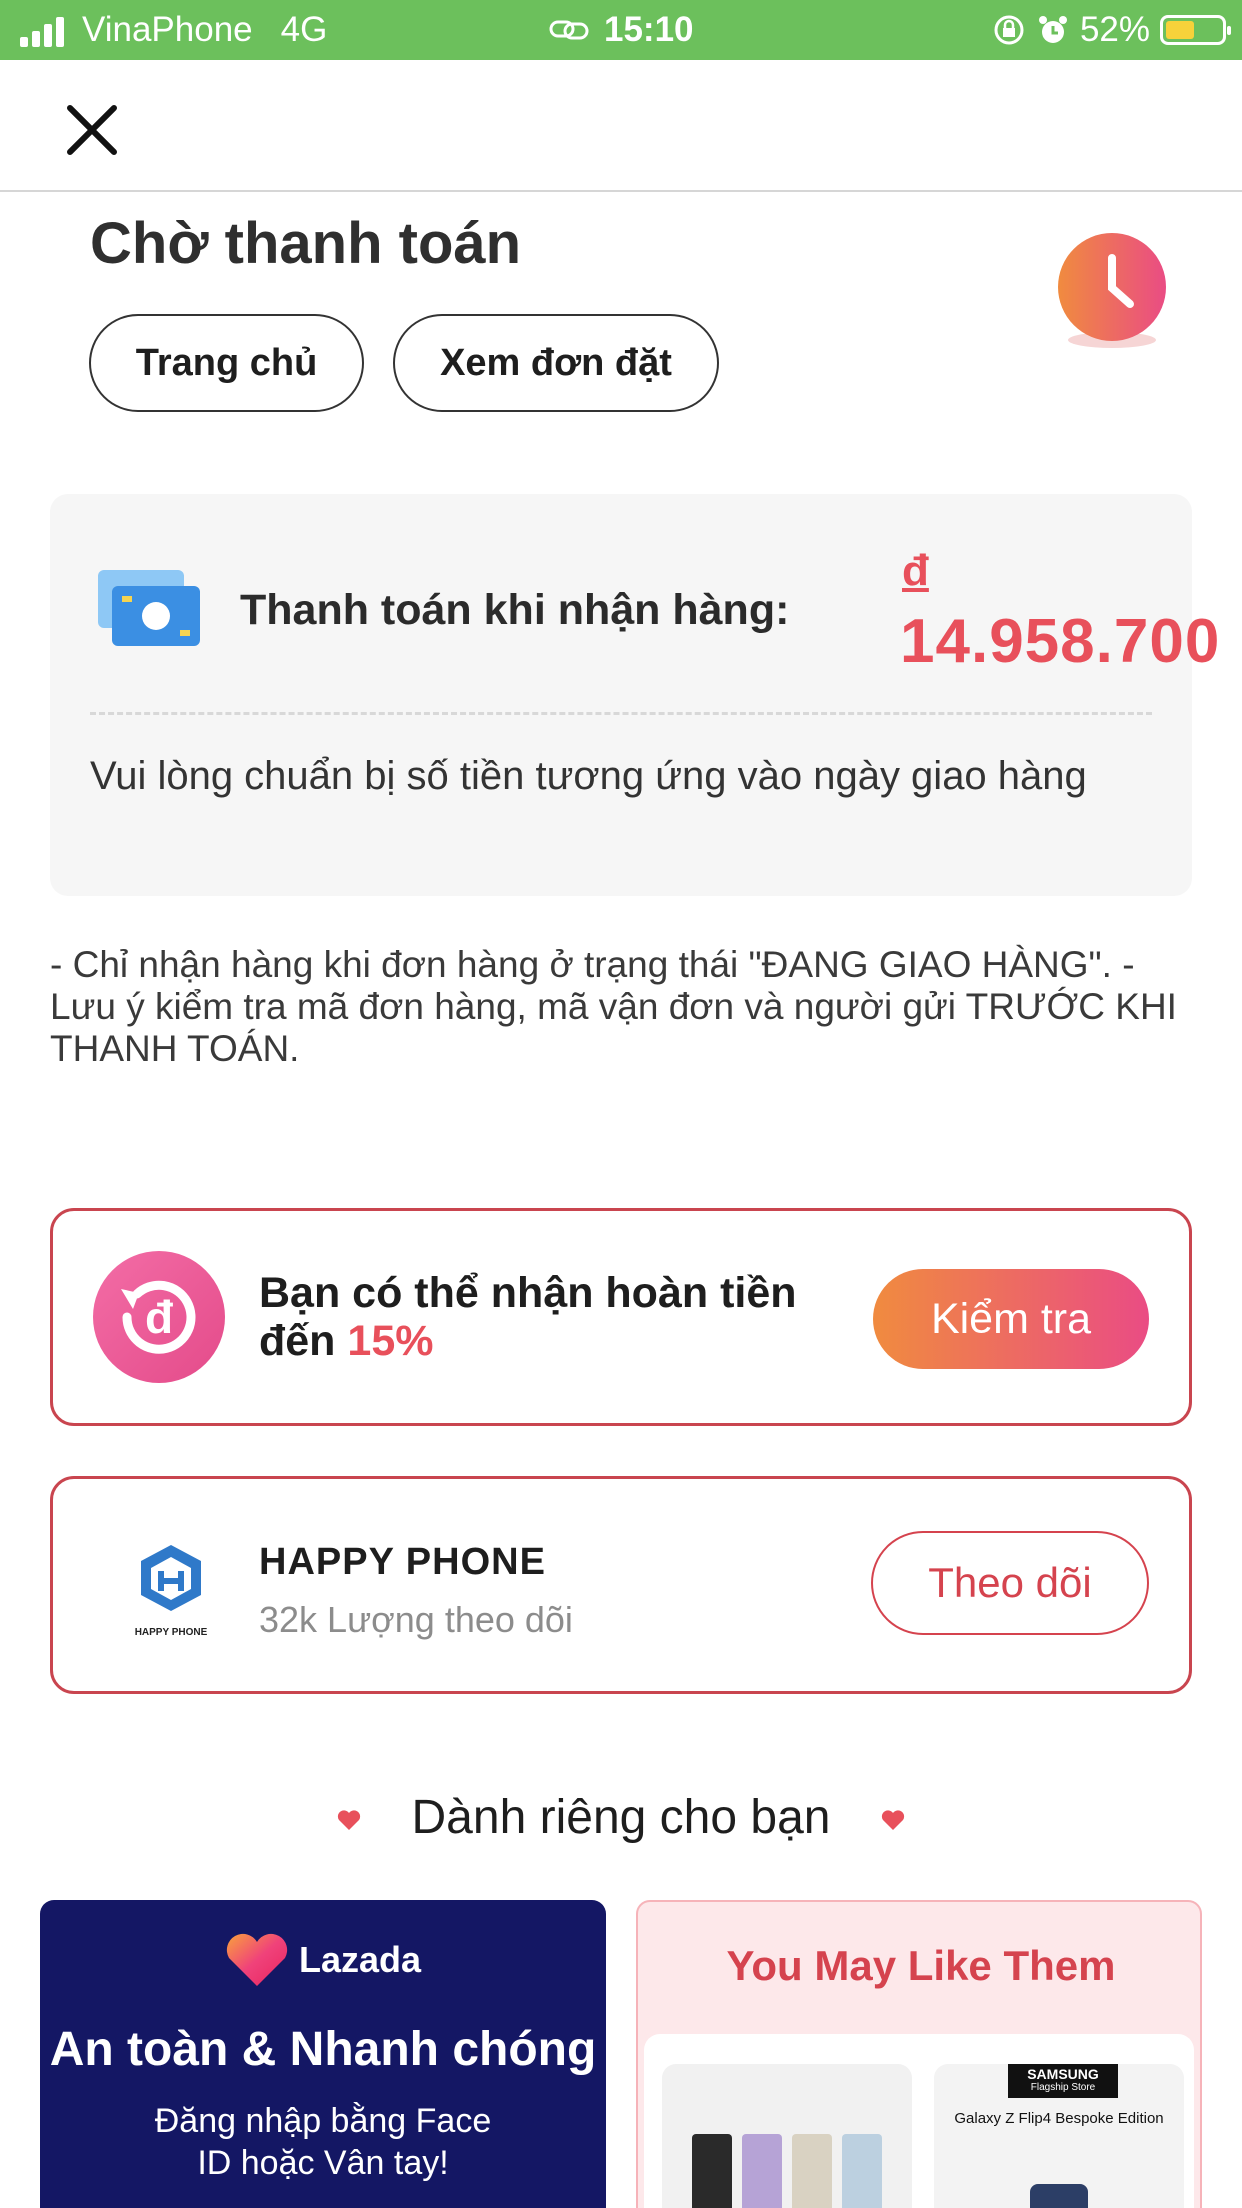 Image resolution: width=1242 pixels, height=2208 pixels. Describe the element at coordinates (304, 29) in the screenshot. I see `network-type: 4G` at that location.